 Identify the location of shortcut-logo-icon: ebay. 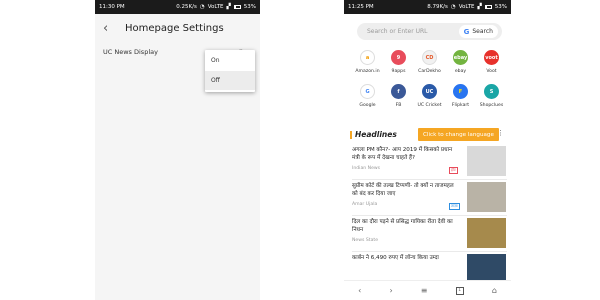
(460, 57).